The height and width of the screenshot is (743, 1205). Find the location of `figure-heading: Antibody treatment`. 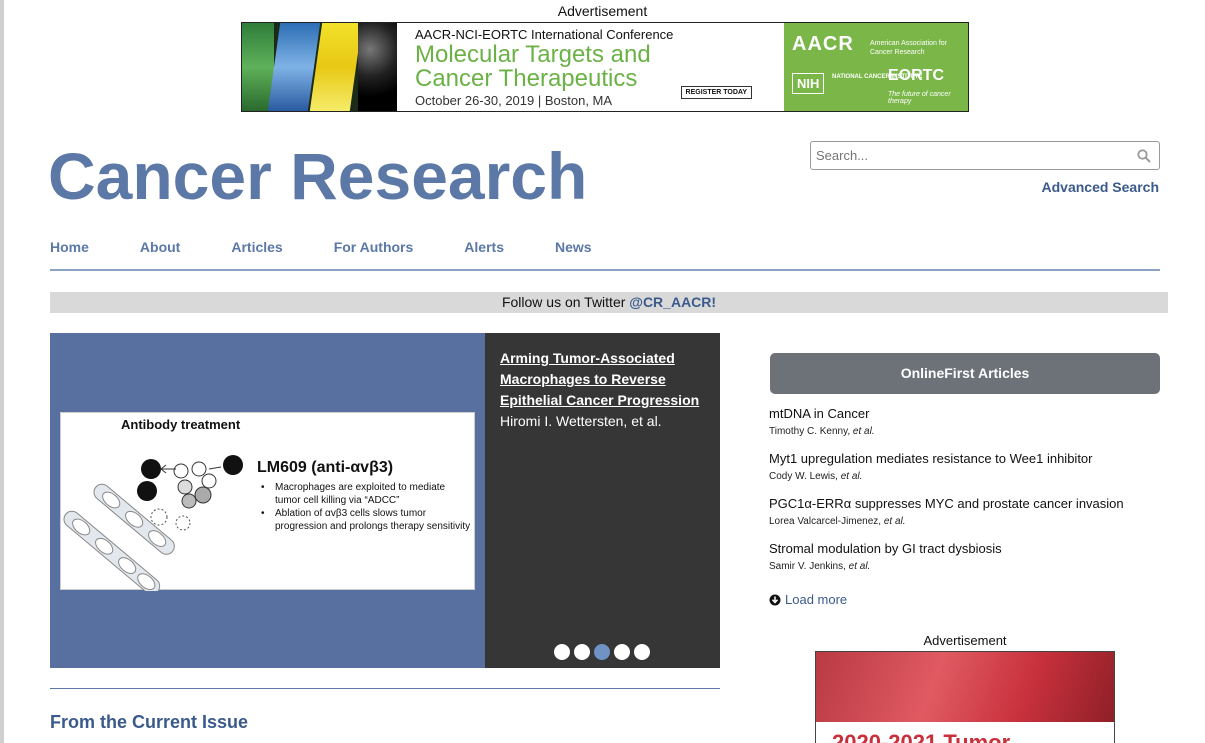

figure-heading: Antibody treatment is located at coordinates (181, 424).